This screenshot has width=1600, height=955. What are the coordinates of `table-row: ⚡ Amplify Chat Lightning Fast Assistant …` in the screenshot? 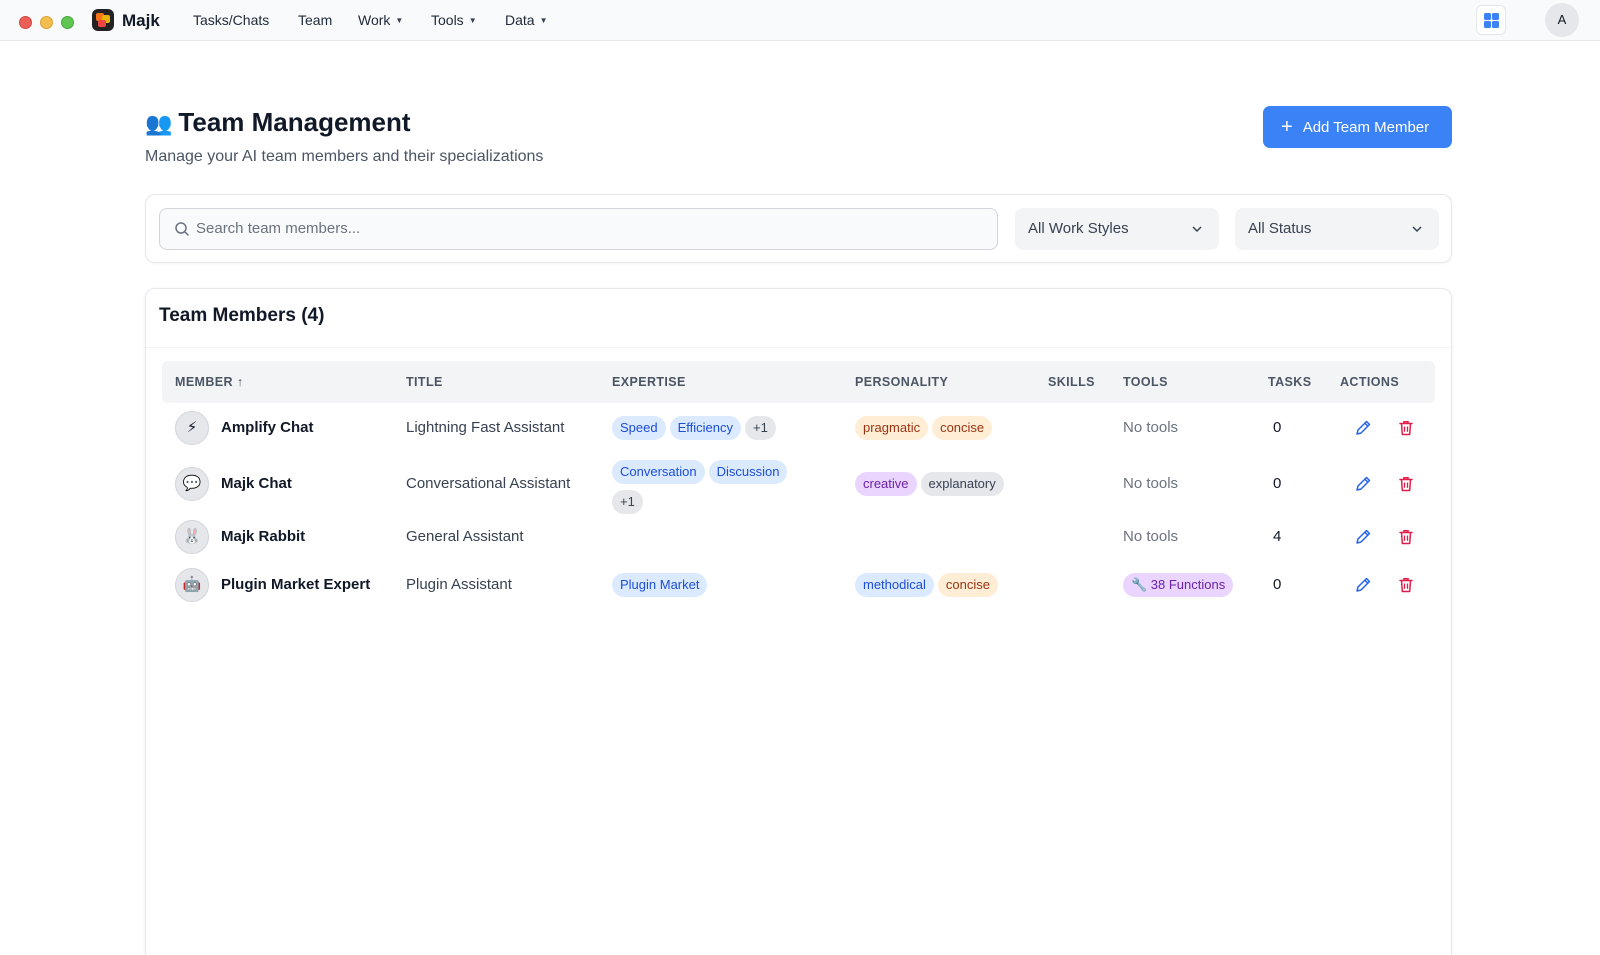 It's located at (798, 428).